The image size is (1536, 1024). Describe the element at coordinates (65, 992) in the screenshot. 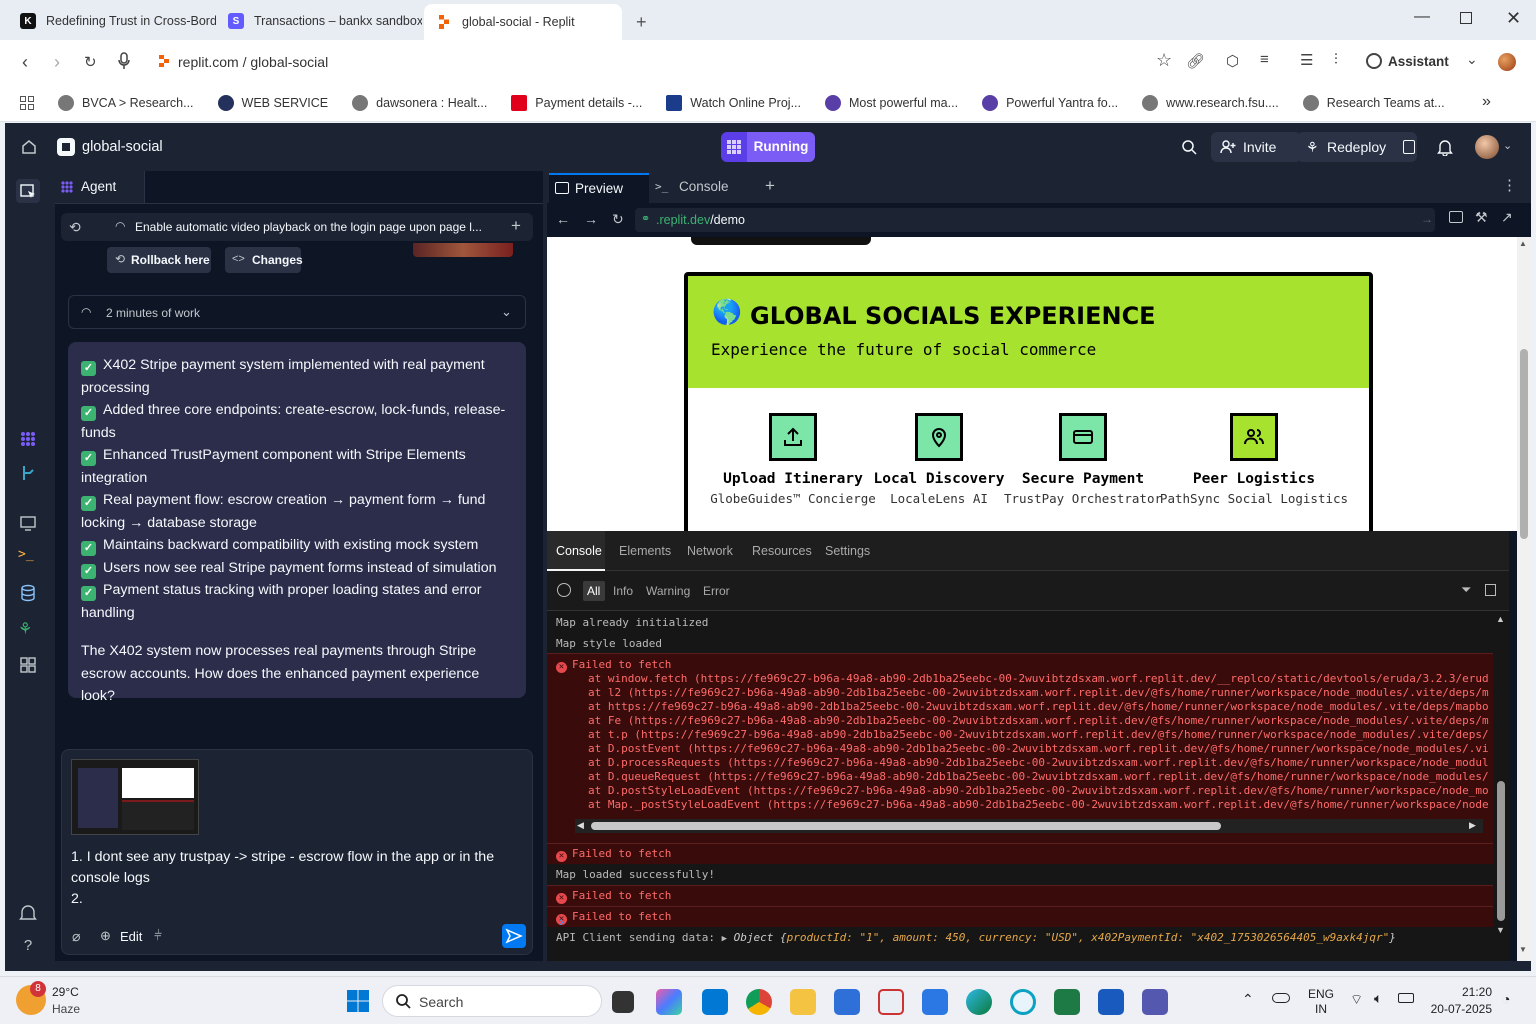

I see `weather-temp: 29°C` at that location.